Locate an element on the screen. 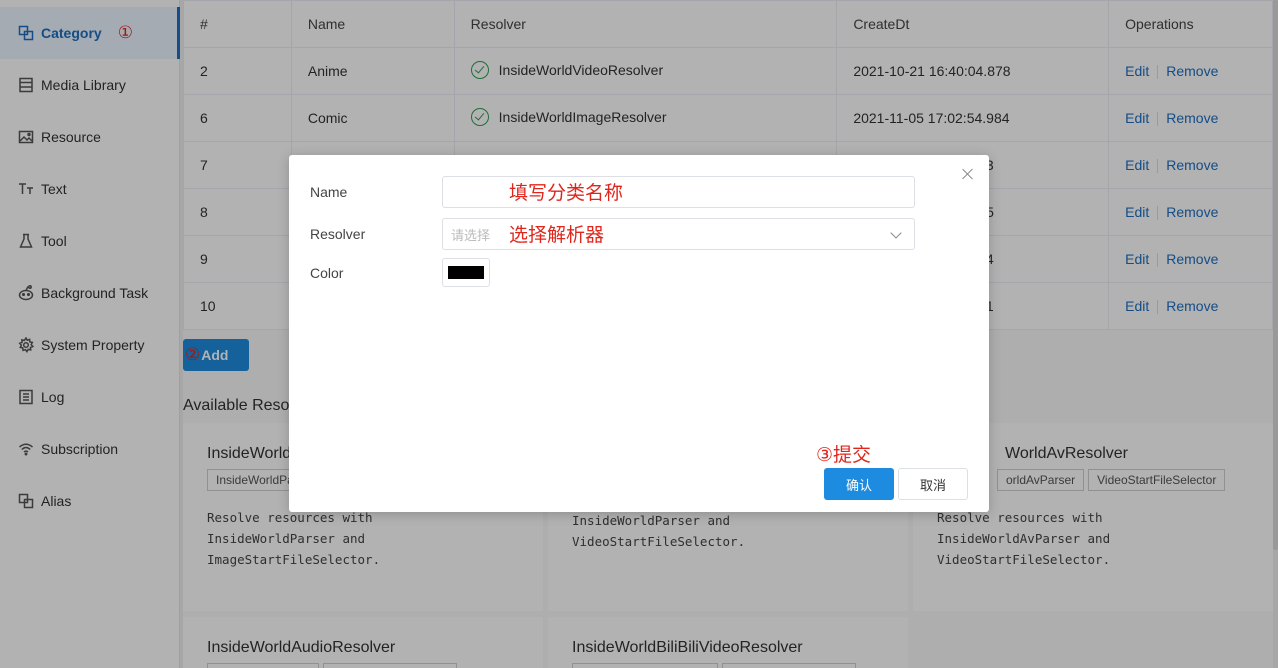  confirm-button: 确认 is located at coordinates (859, 484).